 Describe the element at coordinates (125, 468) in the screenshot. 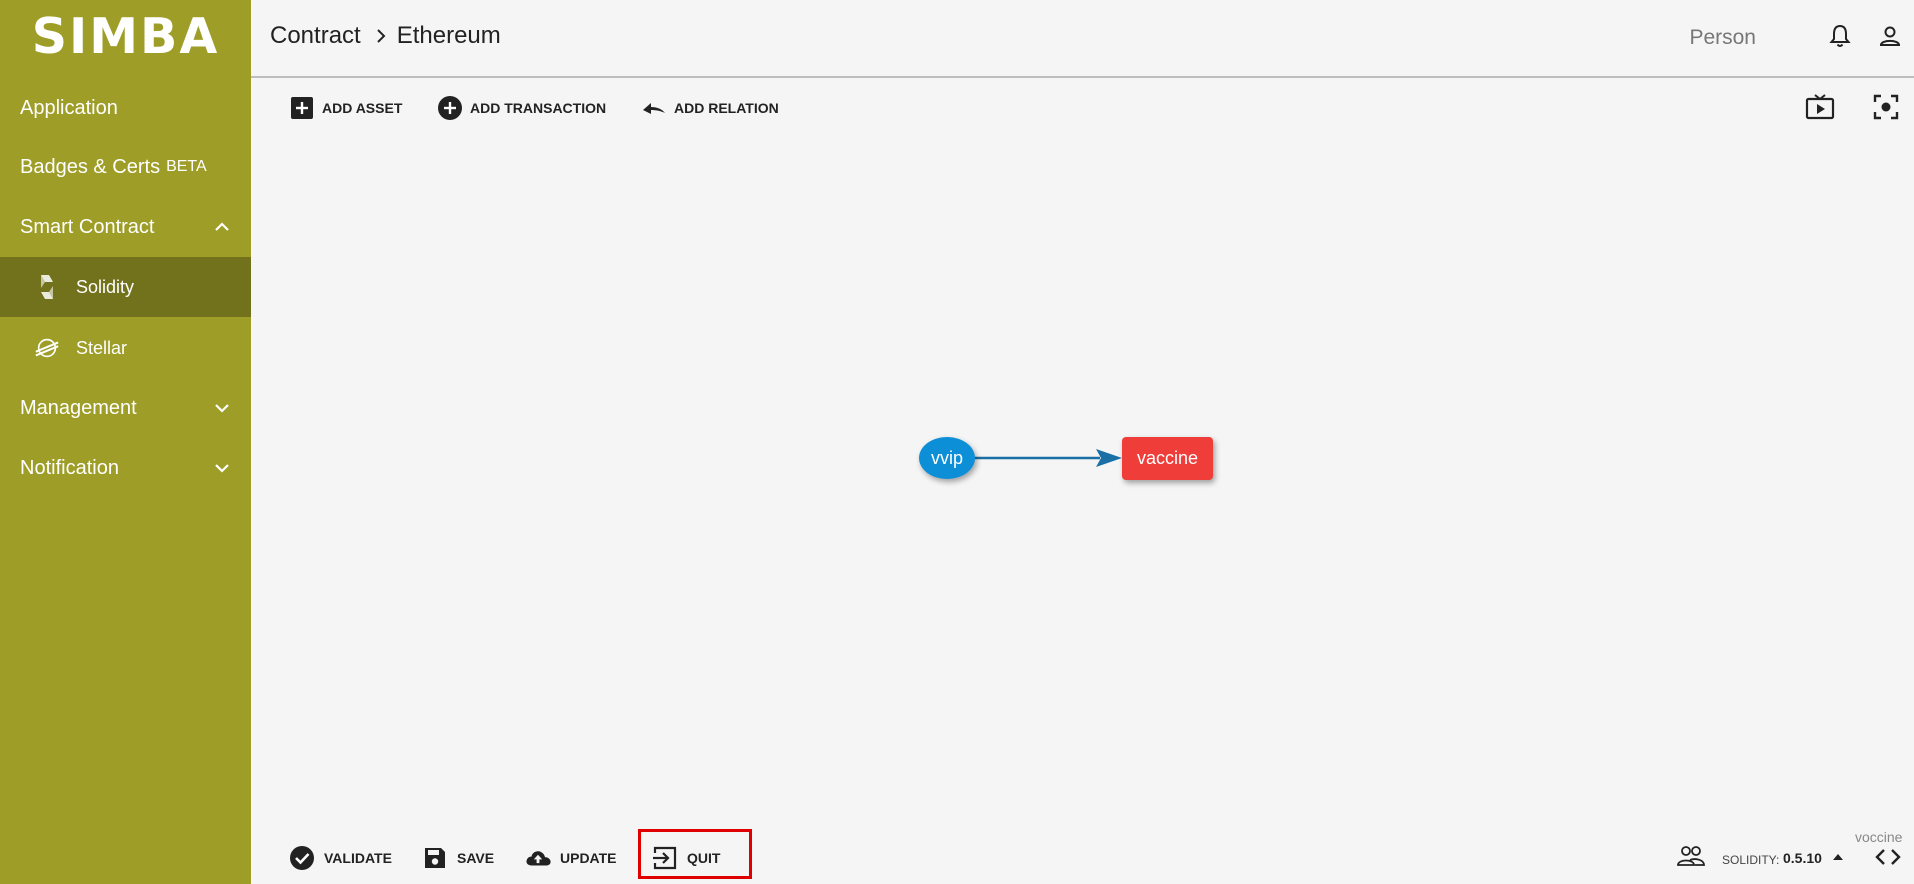

I see `sidebar-item-notification: Notification` at that location.